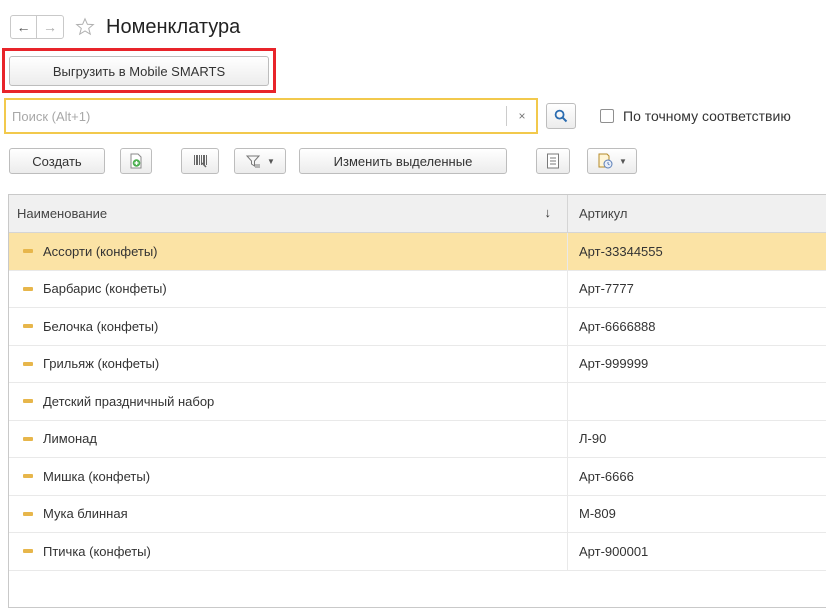  Describe the element at coordinates (697, 401) in the screenshot. I see `item-article` at that location.